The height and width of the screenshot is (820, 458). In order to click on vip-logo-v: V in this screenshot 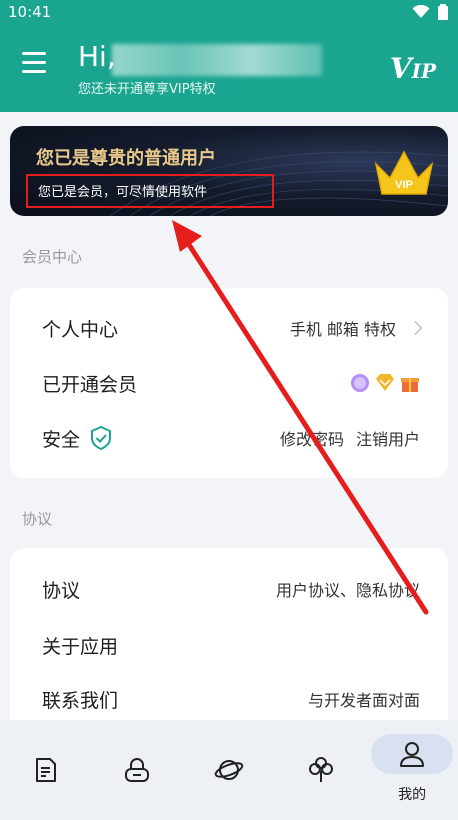, I will do `click(400, 68)`.